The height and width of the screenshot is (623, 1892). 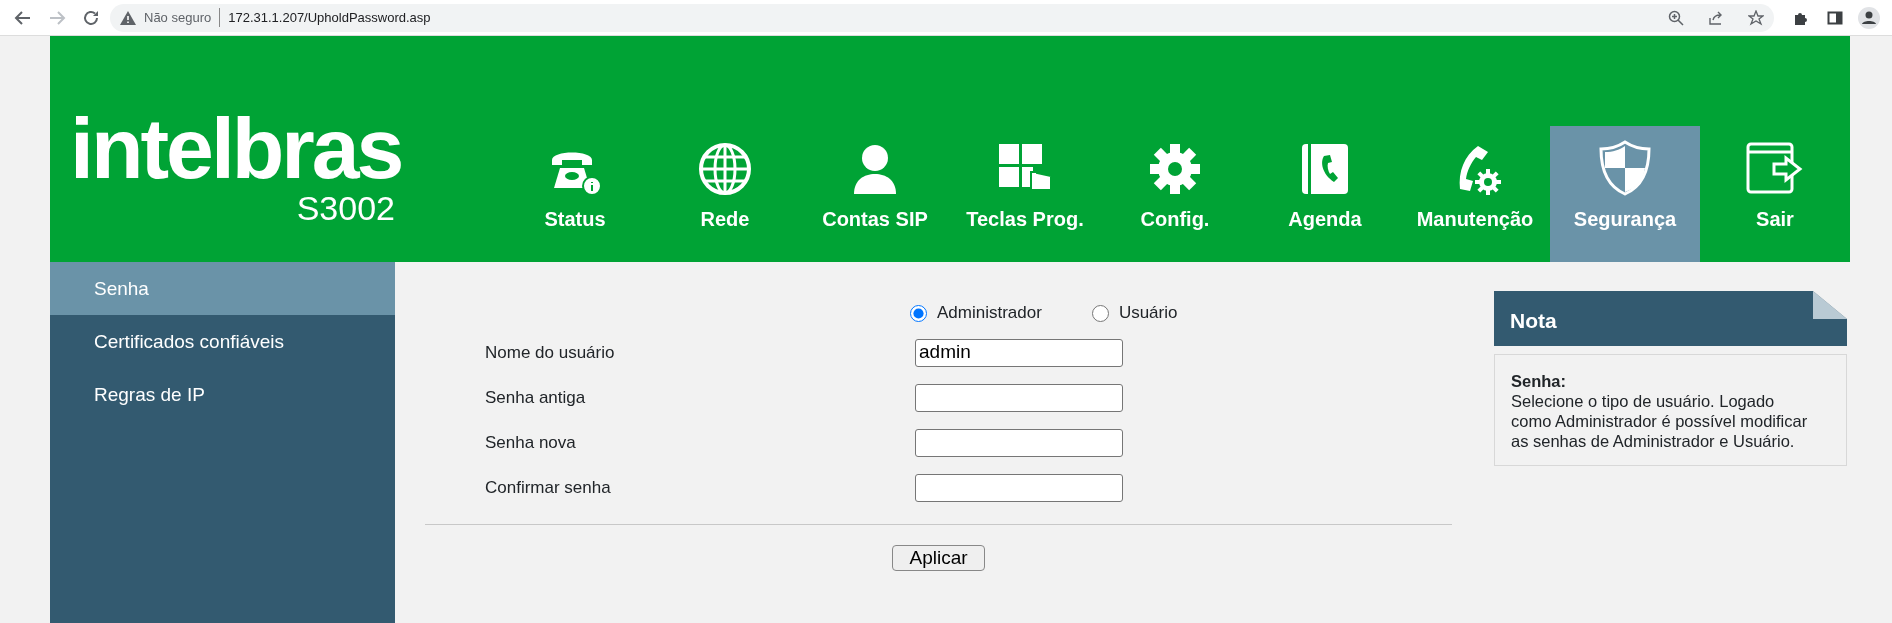 I want to click on sidebar-item: Certificados confiáveis, so click(x=222, y=341).